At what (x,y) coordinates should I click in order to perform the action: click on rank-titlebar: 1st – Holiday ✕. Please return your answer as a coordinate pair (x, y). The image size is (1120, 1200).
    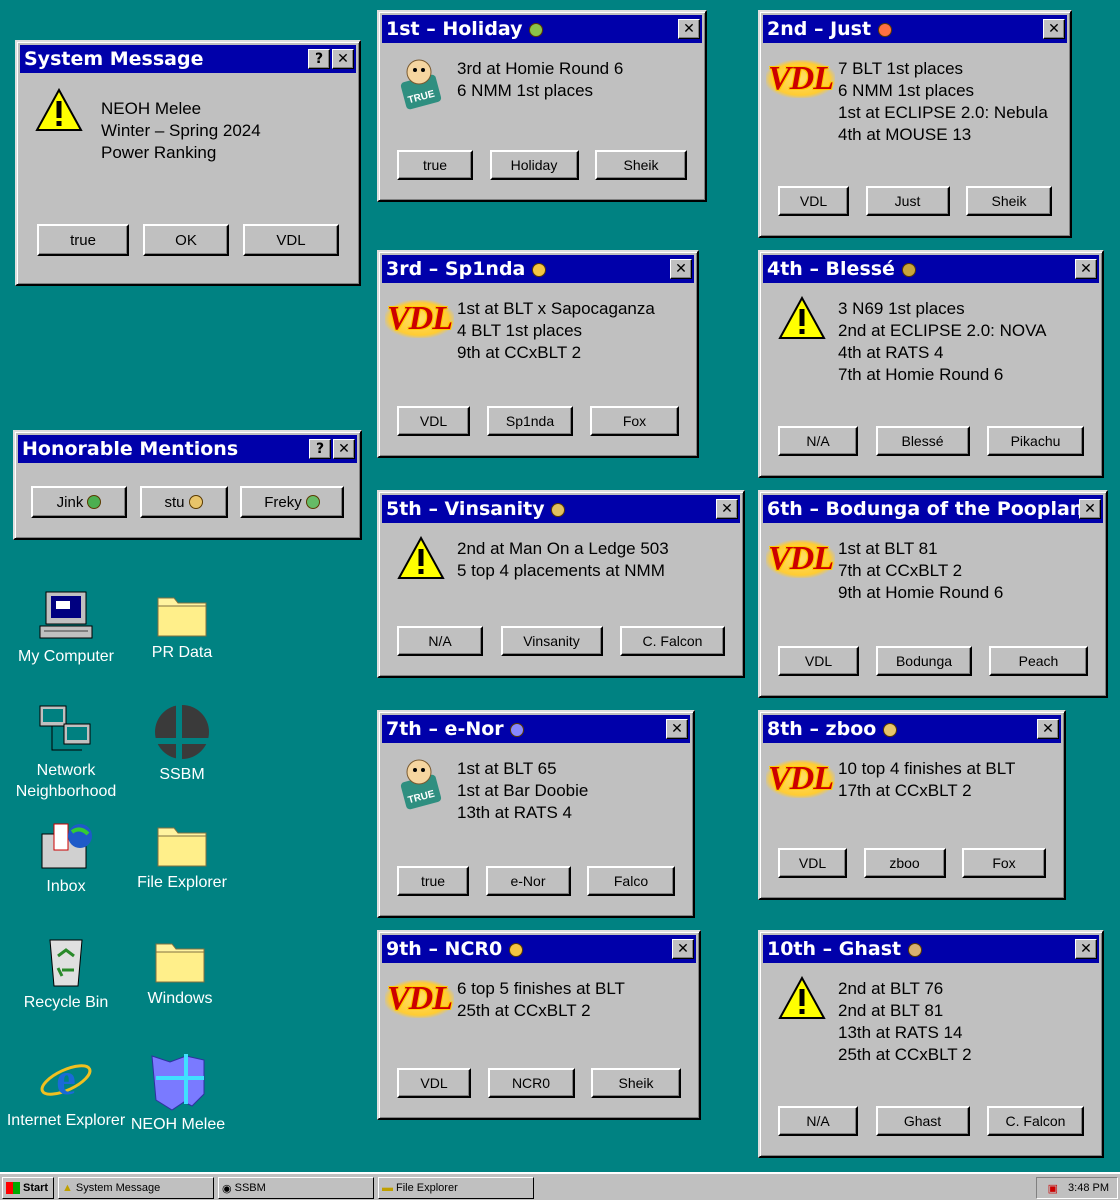
    Looking at the image, I should click on (542, 29).